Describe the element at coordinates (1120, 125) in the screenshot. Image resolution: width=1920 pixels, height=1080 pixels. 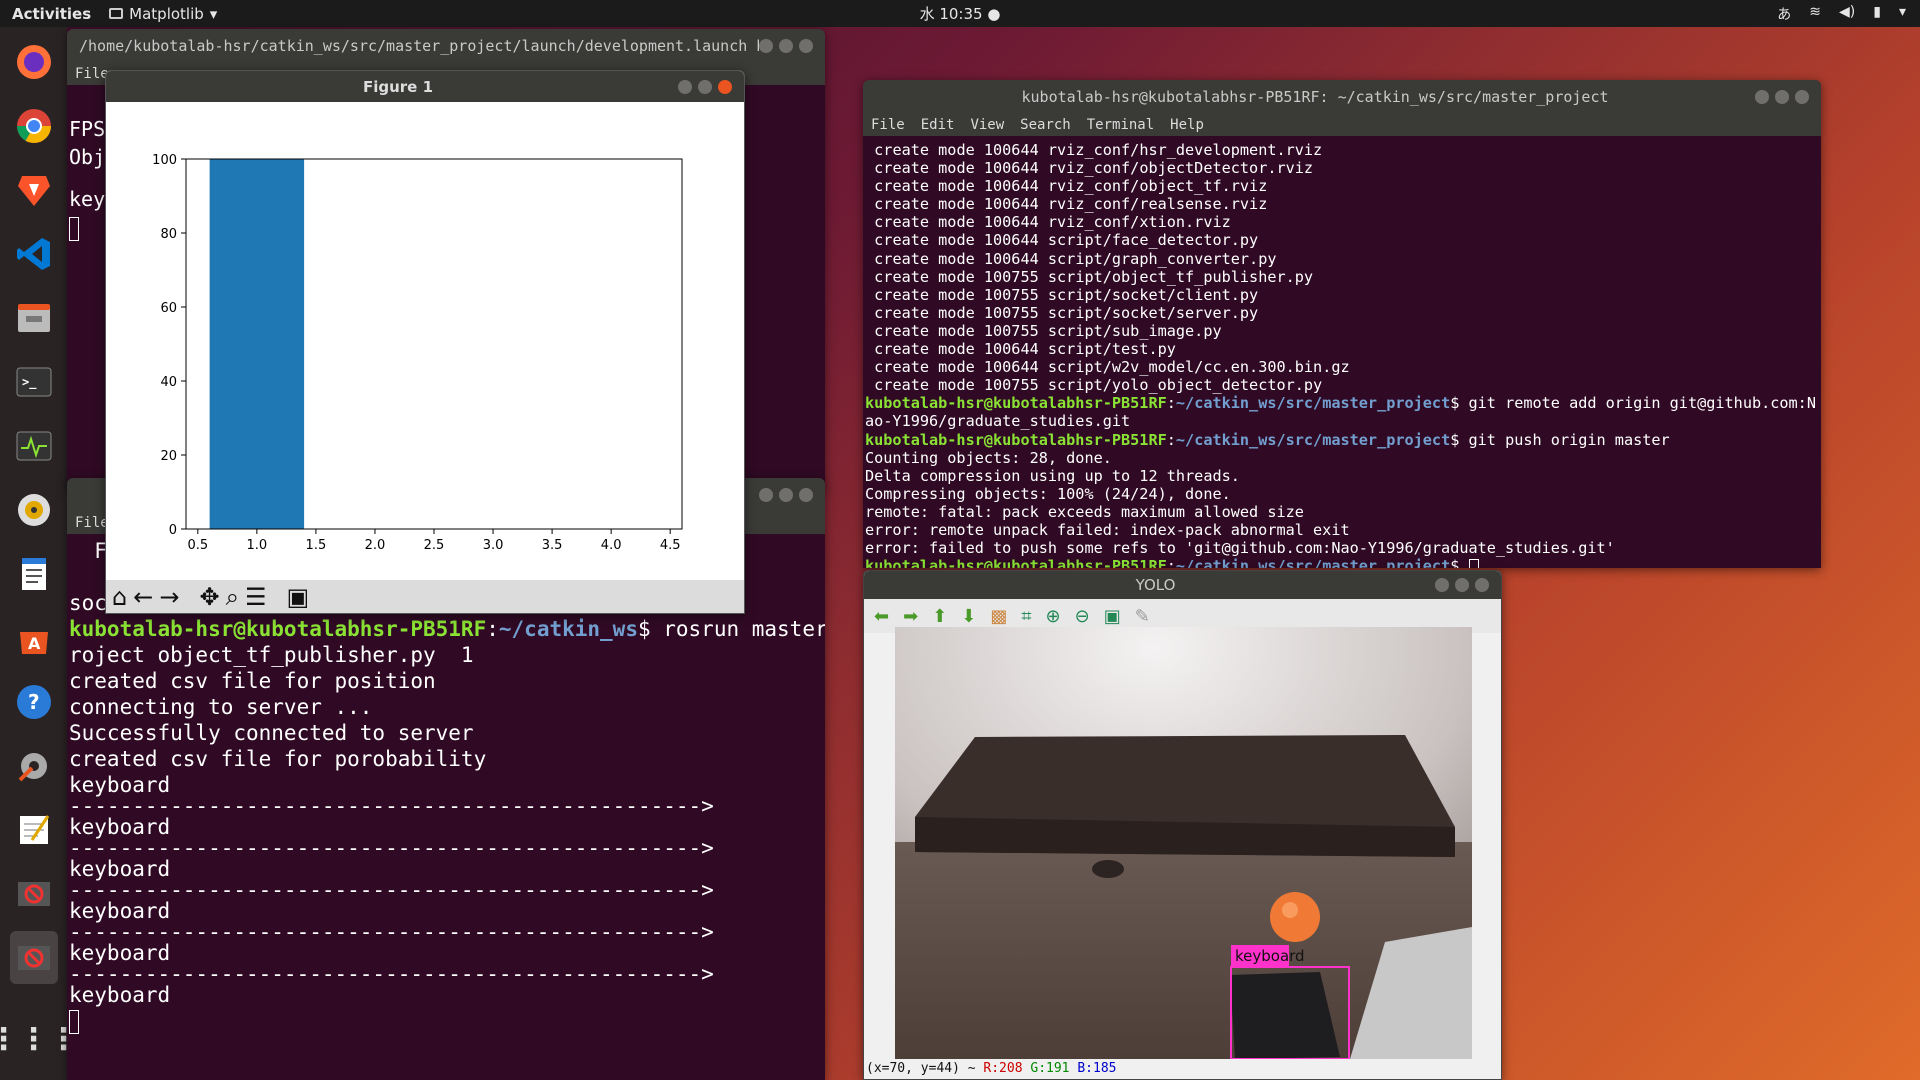
I see `menu-terminal: Terminal` at that location.